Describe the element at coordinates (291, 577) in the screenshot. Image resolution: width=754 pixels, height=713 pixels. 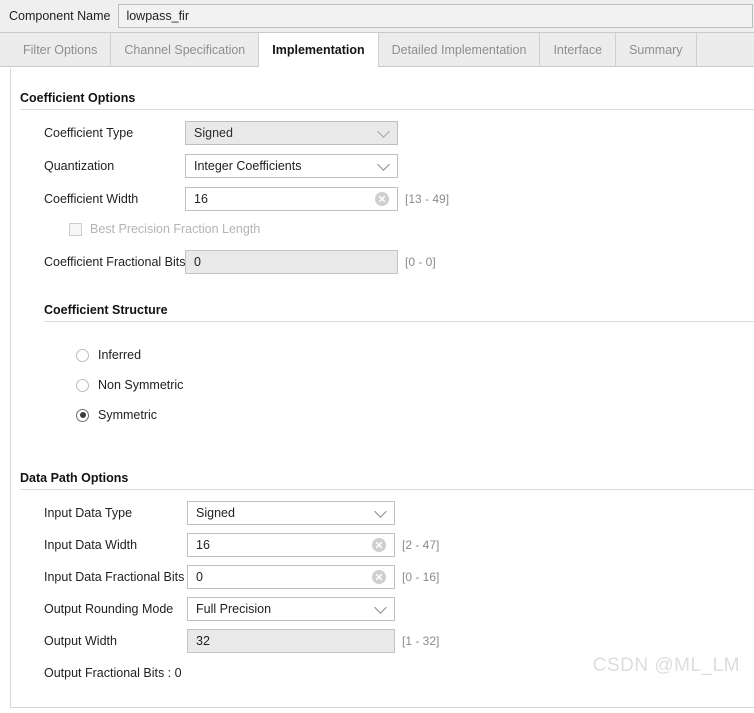
I see `input-data-fractional-bits-input: 0` at that location.